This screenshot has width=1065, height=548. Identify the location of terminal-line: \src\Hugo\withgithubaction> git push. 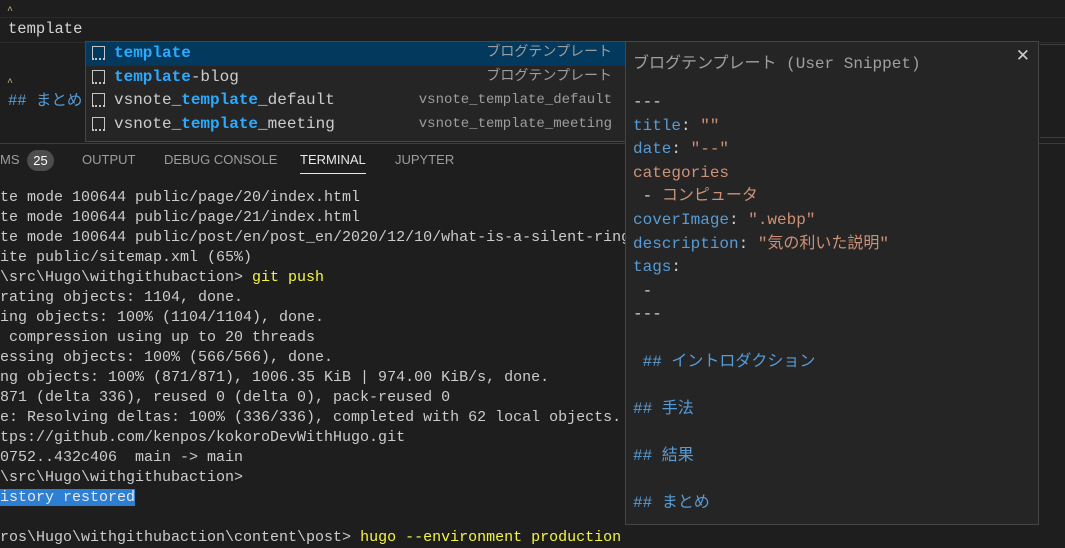
(315, 278).